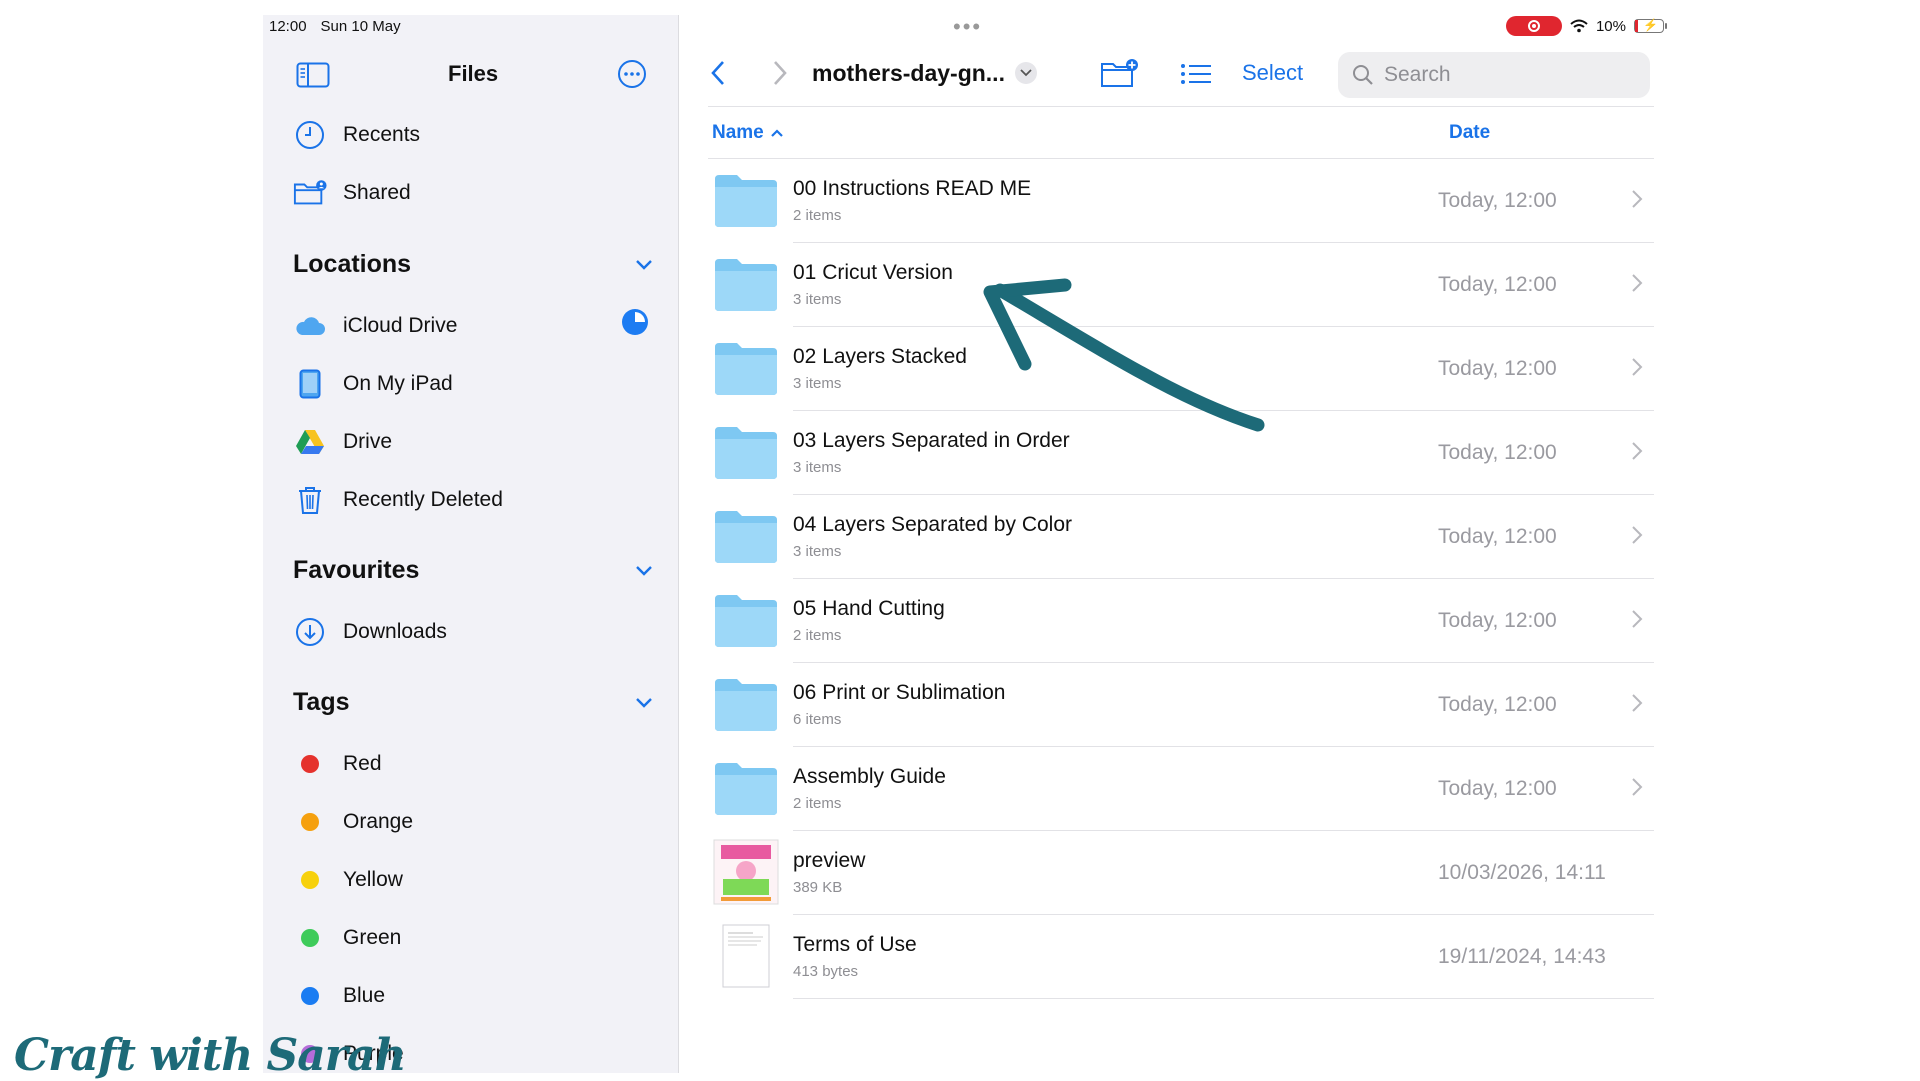 The image size is (1920, 1081). Describe the element at coordinates (352, 193) in the screenshot. I see `sidebar-item-shared: Shared` at that location.